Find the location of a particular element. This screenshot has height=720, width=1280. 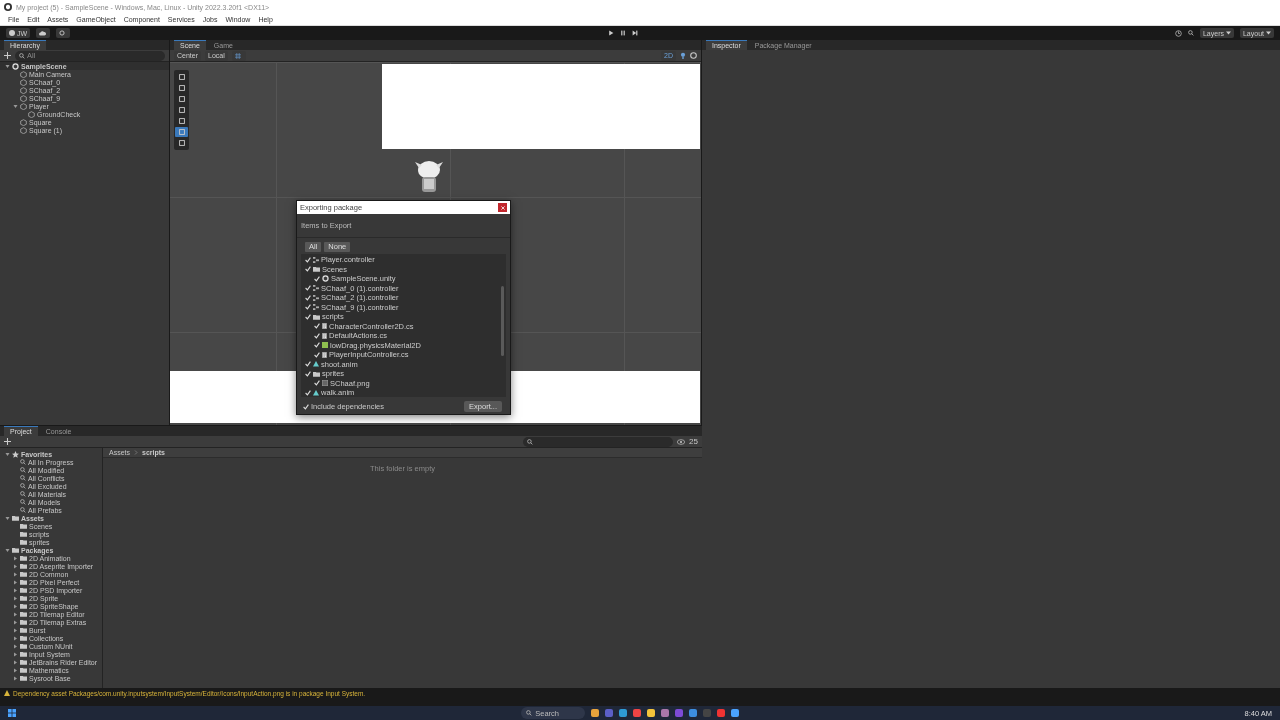

start-icon is located at coordinates (12, 713).